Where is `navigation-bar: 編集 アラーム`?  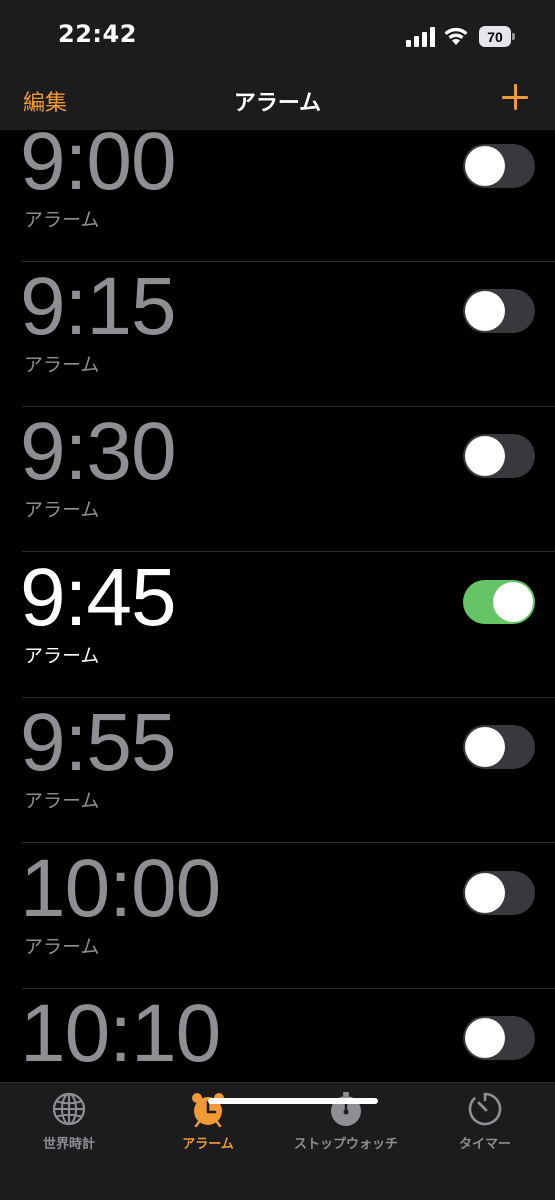 navigation-bar: 編集 アラーム is located at coordinates (277, 102).